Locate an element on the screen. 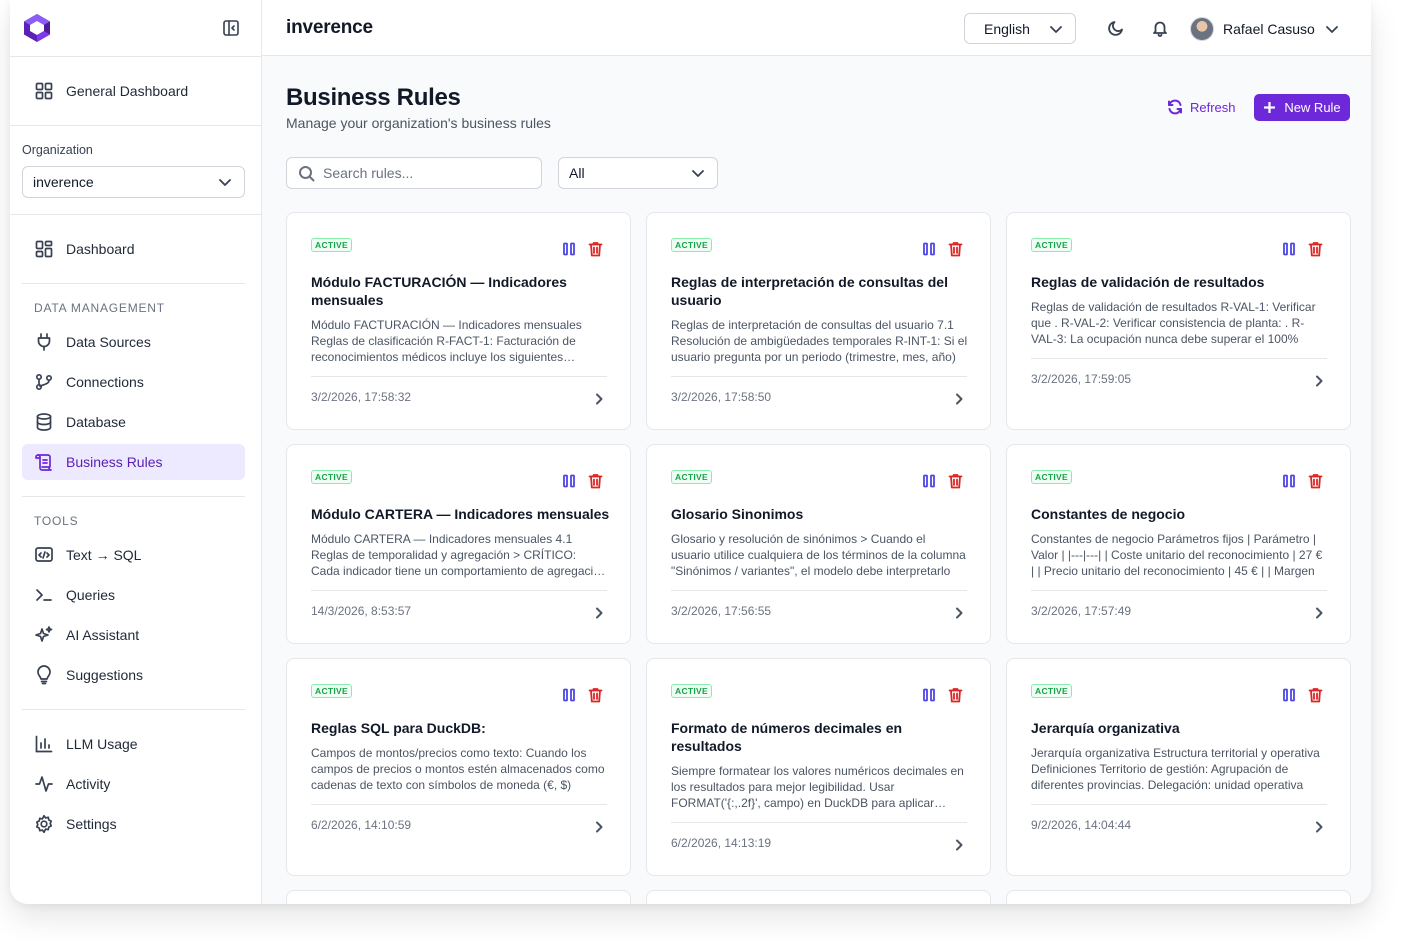 The image size is (1401, 944). search-input is located at coordinates (423, 173).